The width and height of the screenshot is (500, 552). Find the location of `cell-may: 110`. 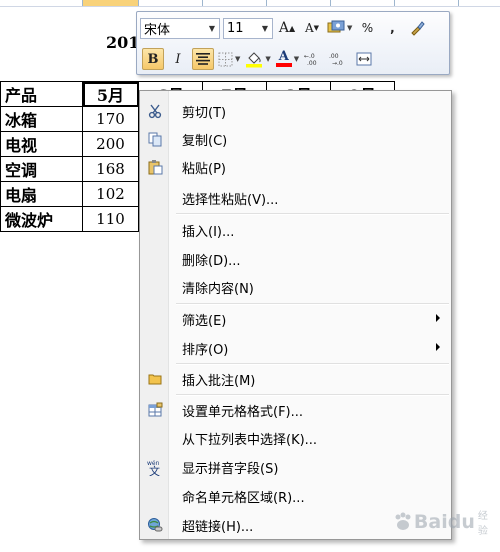

cell-may: 110 is located at coordinates (110, 219).